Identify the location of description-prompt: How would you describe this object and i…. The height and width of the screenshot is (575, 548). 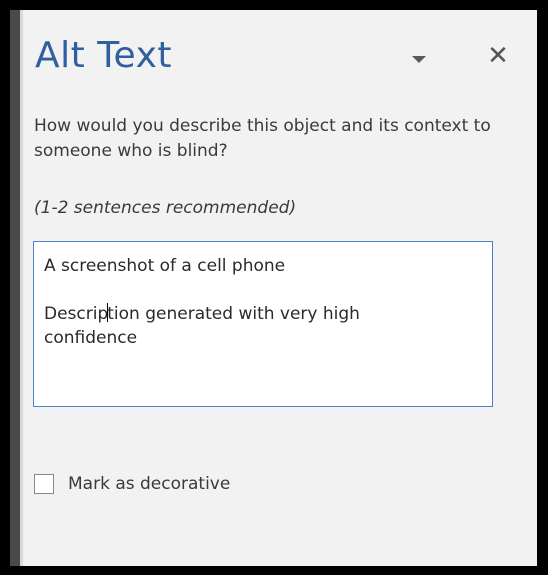
(262, 138).